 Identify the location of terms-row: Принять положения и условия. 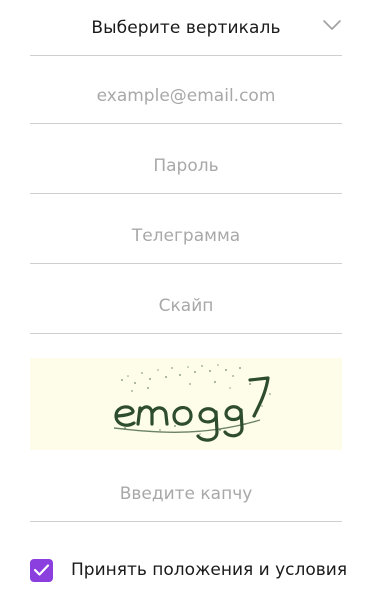
(188, 570).